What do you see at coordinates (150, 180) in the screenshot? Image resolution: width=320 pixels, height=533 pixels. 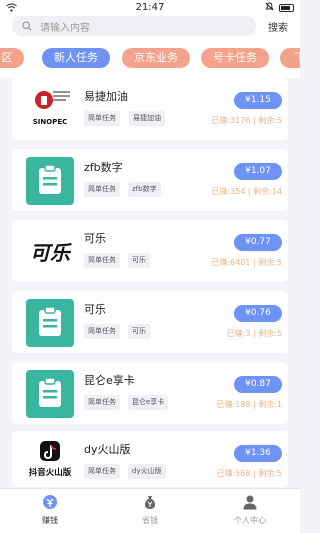 I see `task-card: zfb数字 简单任务 zfb数字 ¥1.07 已赚:354 | 剩余:14` at bounding box center [150, 180].